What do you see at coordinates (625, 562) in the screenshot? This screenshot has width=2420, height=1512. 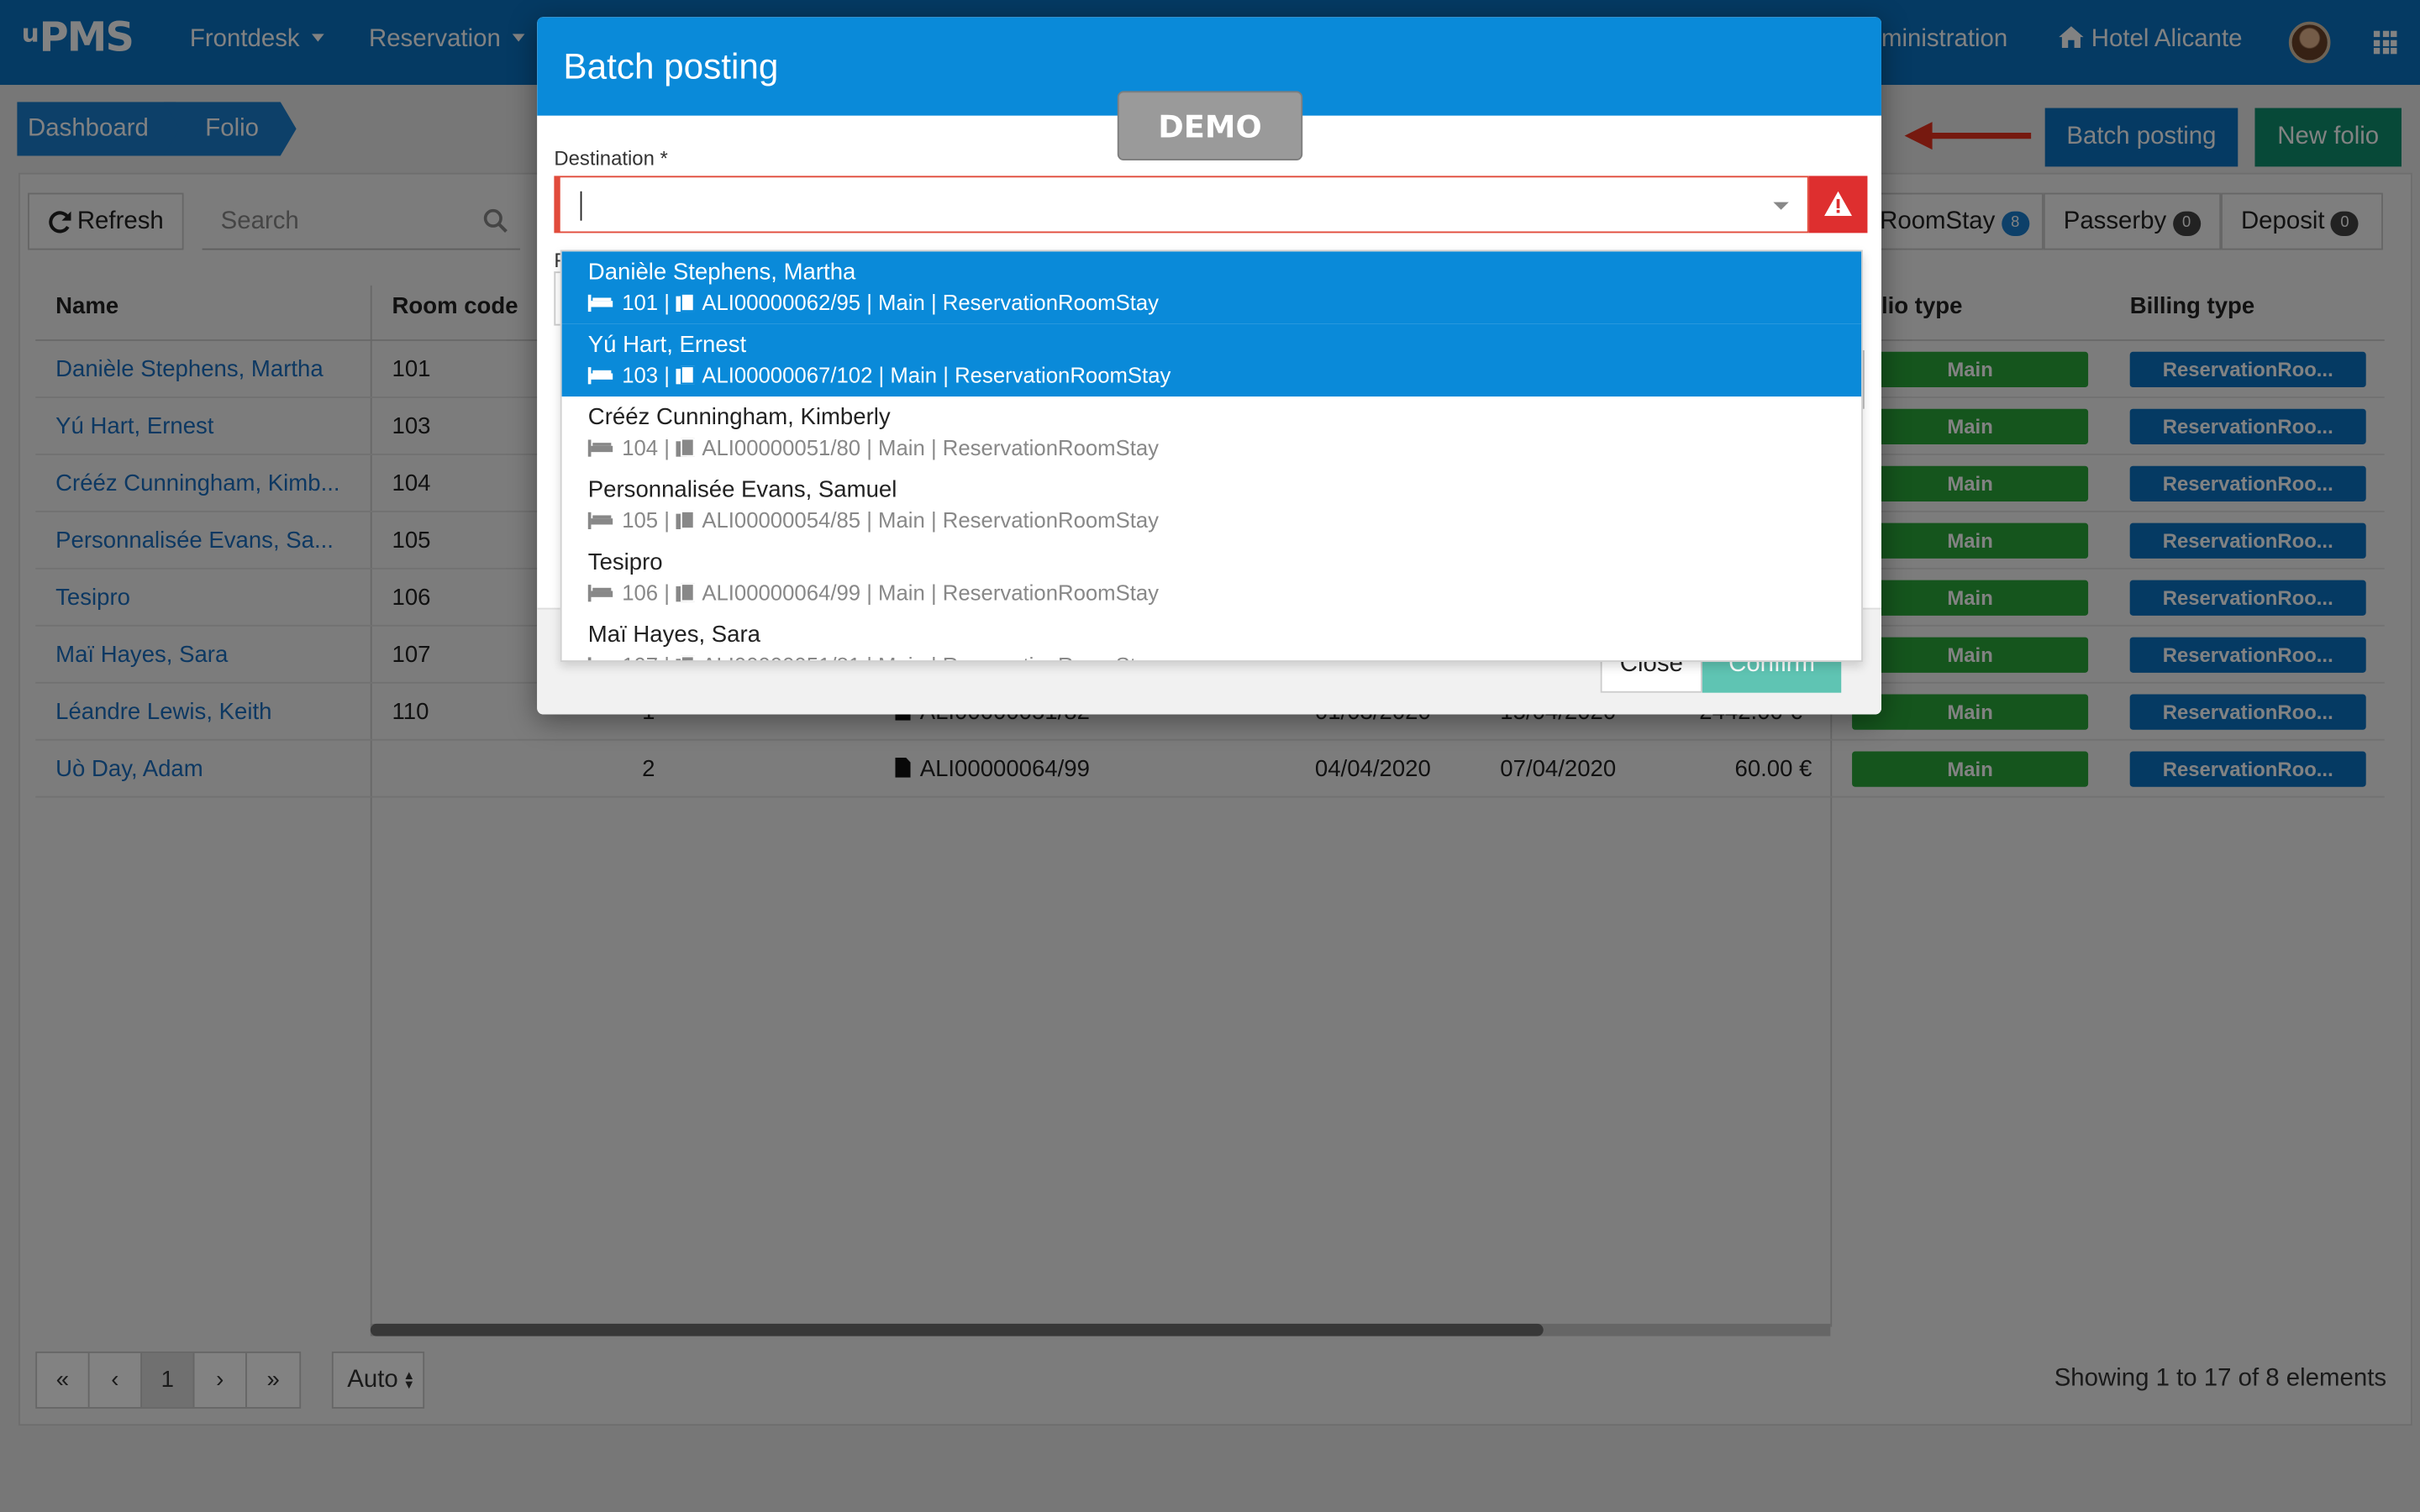 I see `option-name: Tesipro` at bounding box center [625, 562].